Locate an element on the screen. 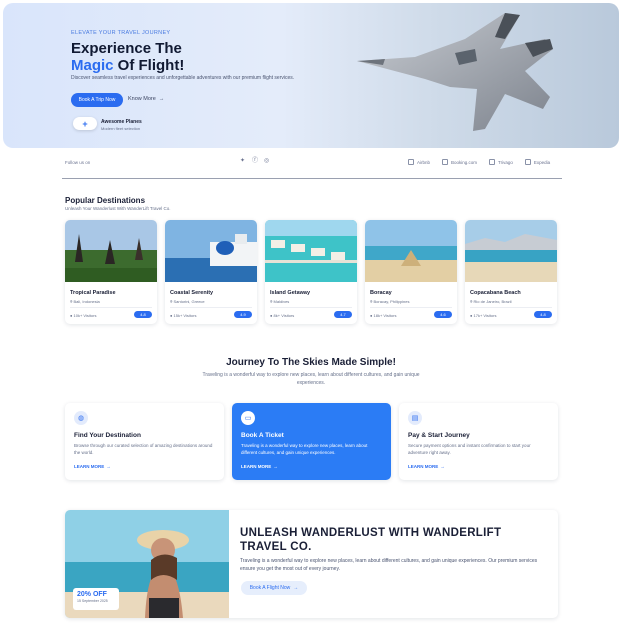  promo-badge: 20% OFF 15 September 2025 is located at coordinates (96, 599).